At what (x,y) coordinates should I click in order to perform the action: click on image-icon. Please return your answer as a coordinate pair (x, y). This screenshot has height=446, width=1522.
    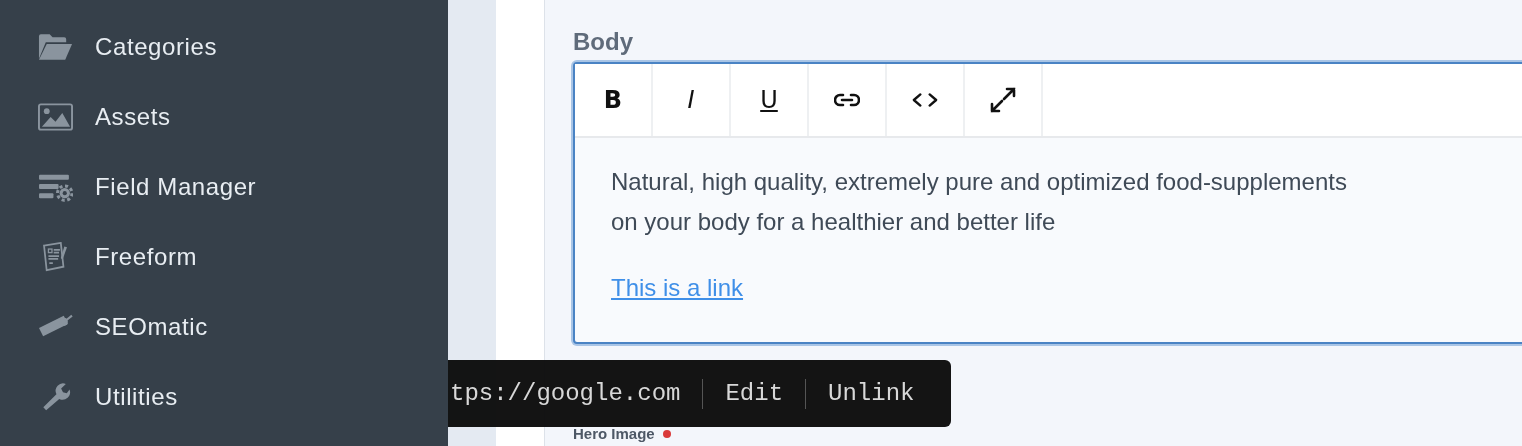
    Looking at the image, I should click on (55, 117).